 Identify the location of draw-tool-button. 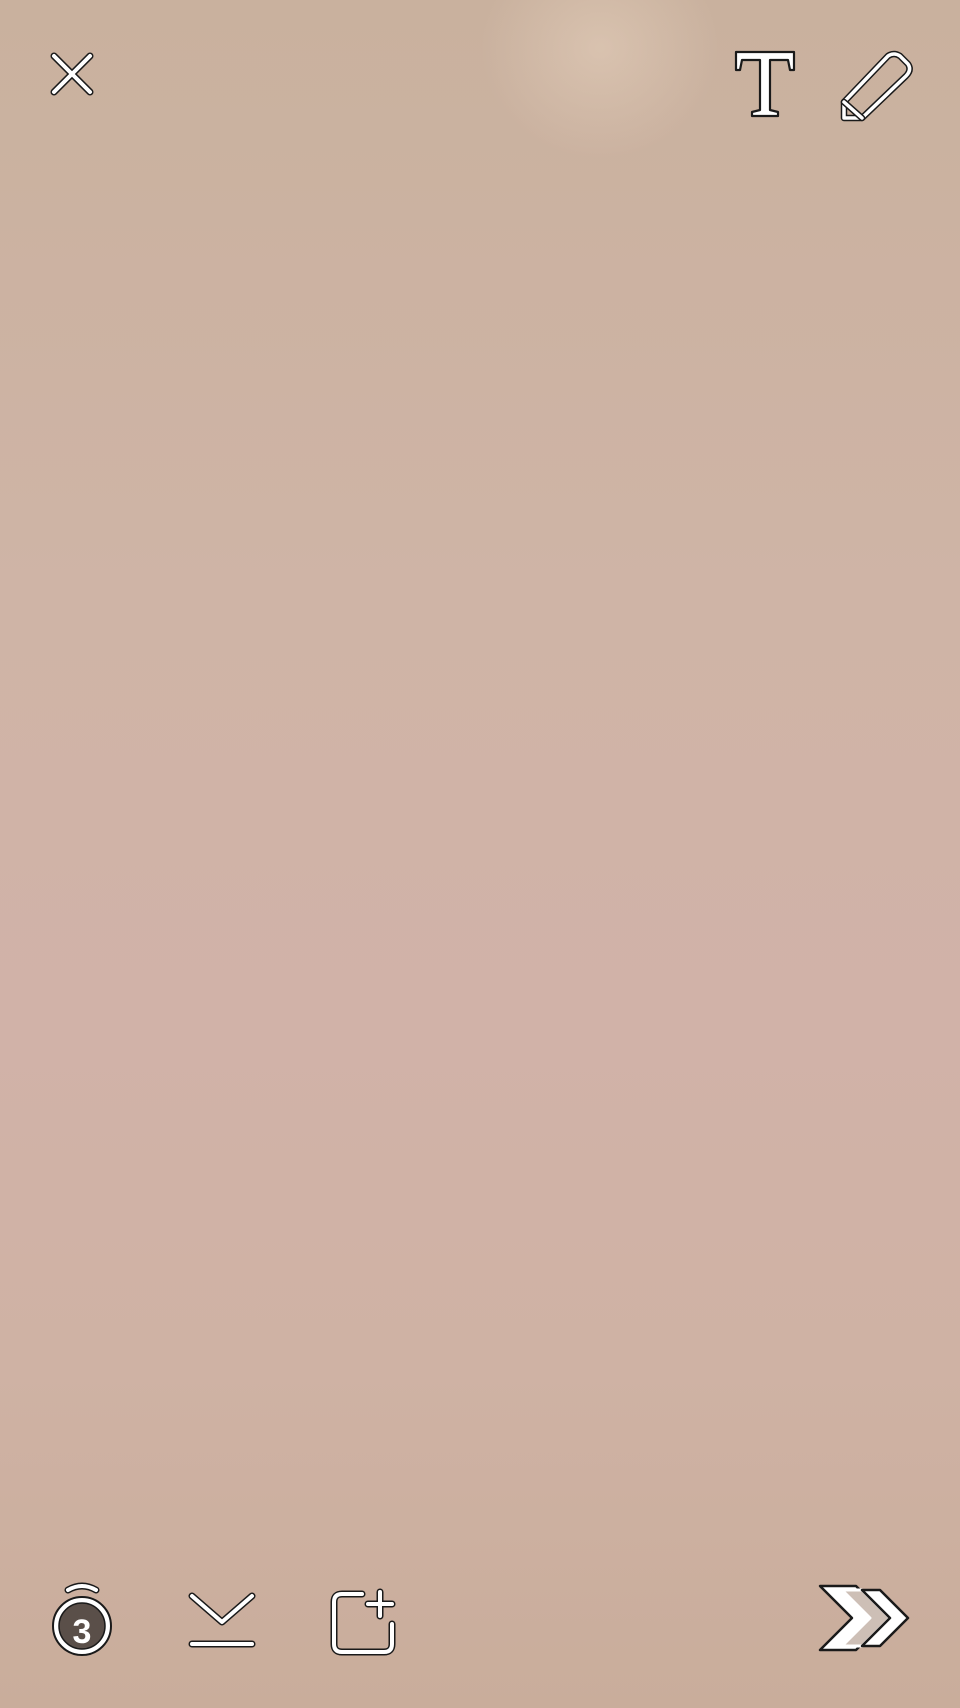
(877, 86).